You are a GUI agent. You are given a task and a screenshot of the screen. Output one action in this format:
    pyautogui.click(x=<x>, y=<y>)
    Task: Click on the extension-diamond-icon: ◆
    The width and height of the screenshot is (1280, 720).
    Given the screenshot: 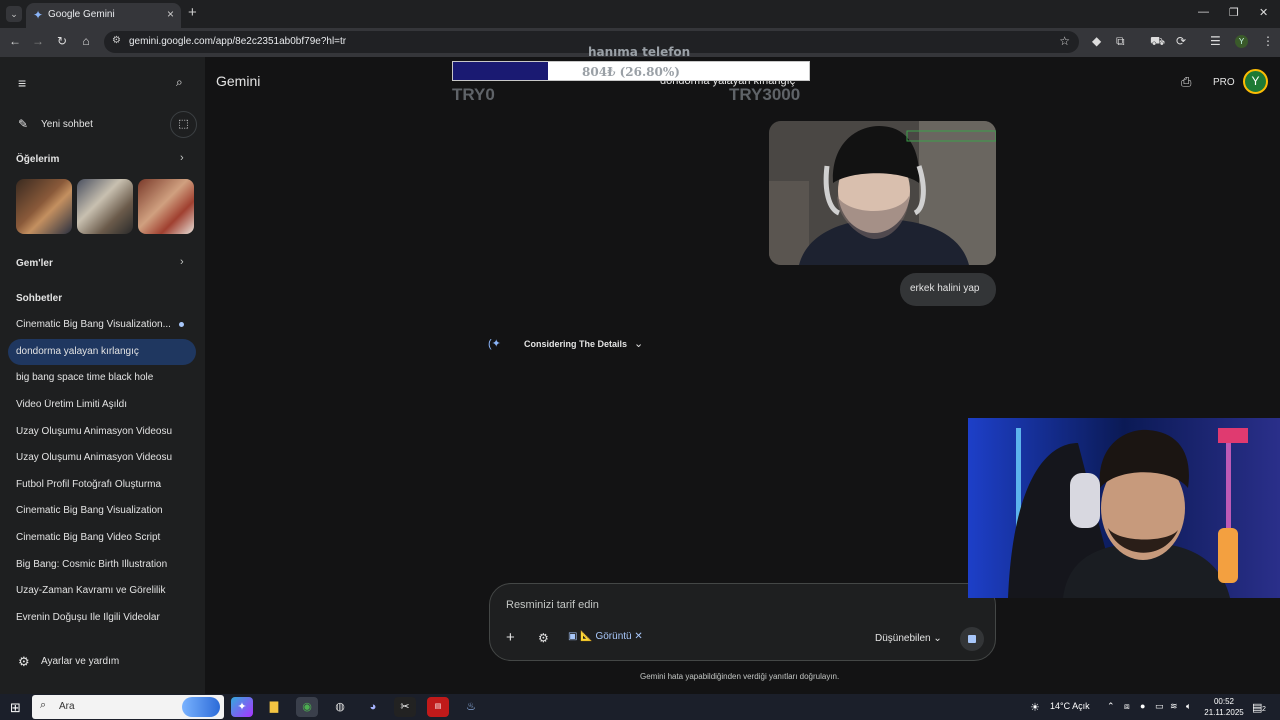 What is the action you would take?
    pyautogui.click(x=1096, y=41)
    